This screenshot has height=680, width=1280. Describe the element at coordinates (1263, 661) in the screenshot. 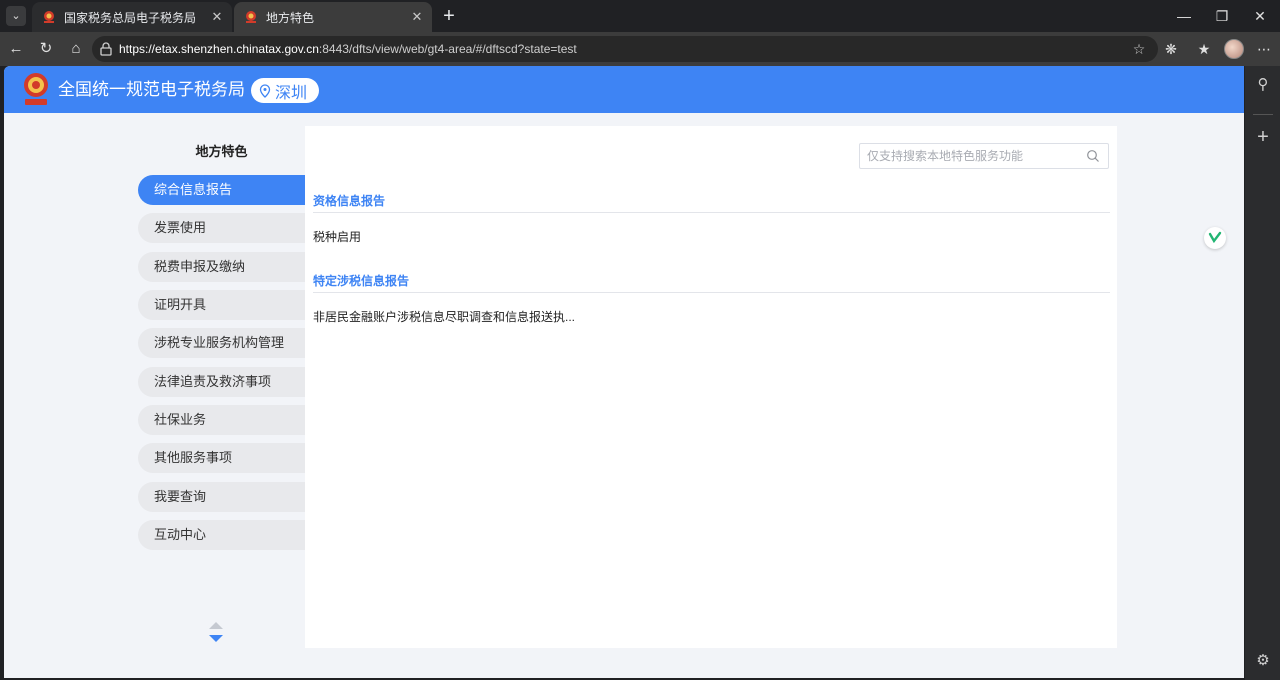

I see `gear-icon: ⚙` at that location.